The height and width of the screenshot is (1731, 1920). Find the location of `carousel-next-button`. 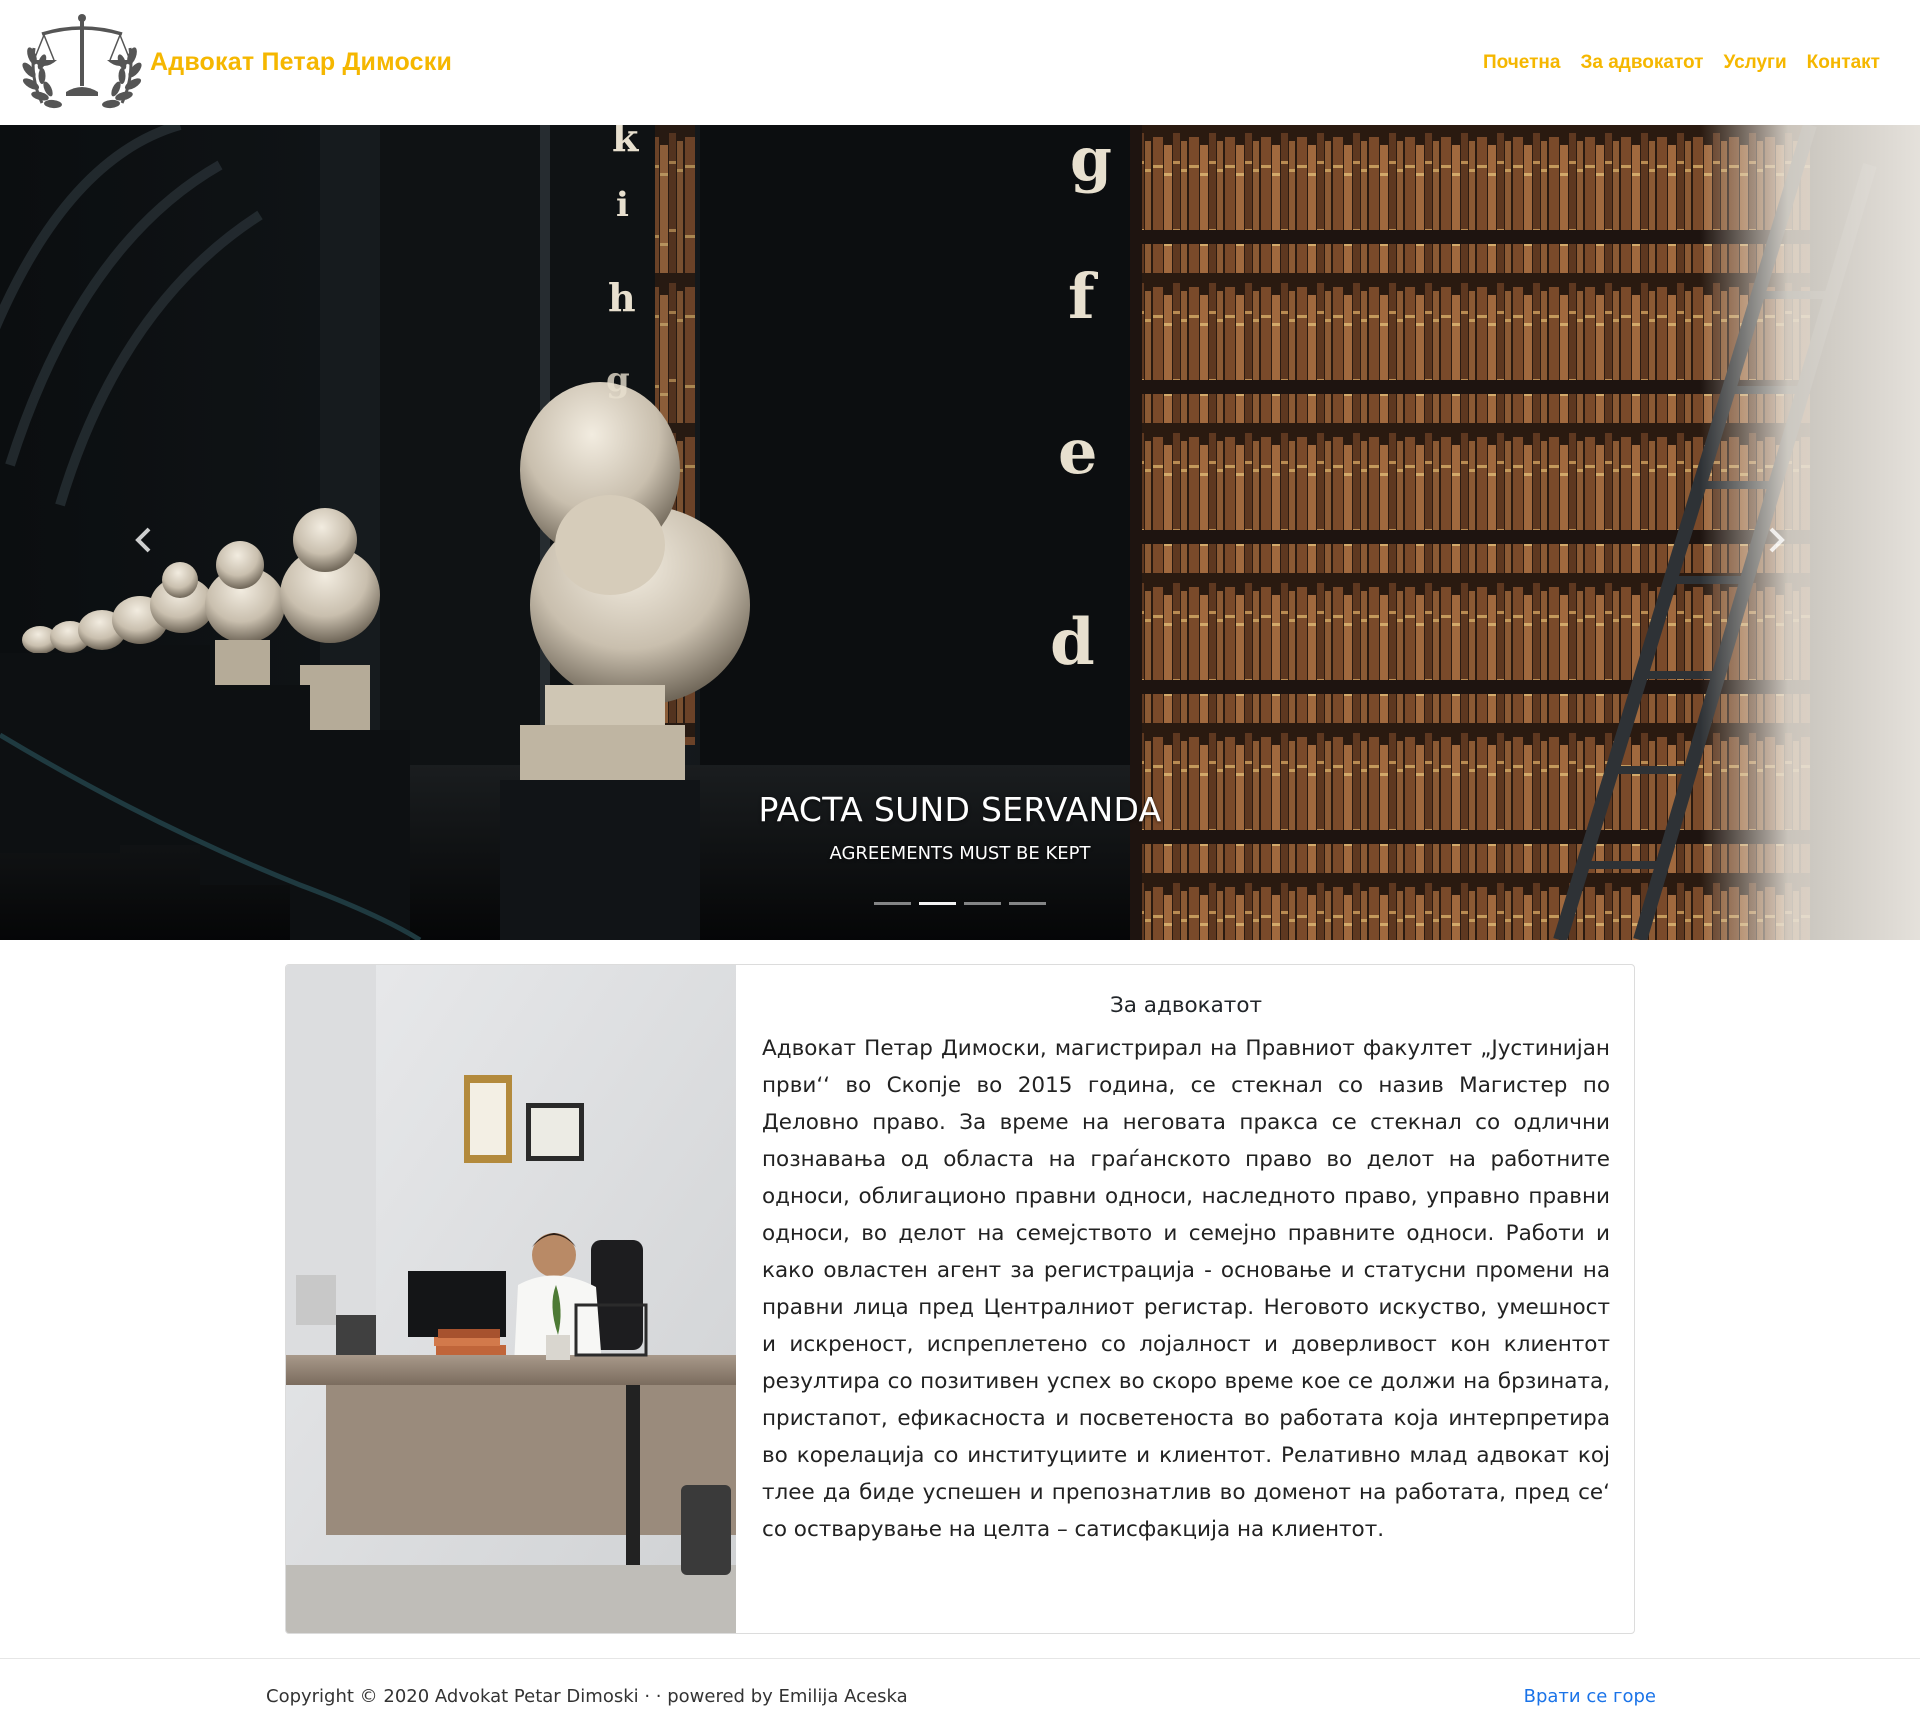

carousel-next-button is located at coordinates (1776, 540).